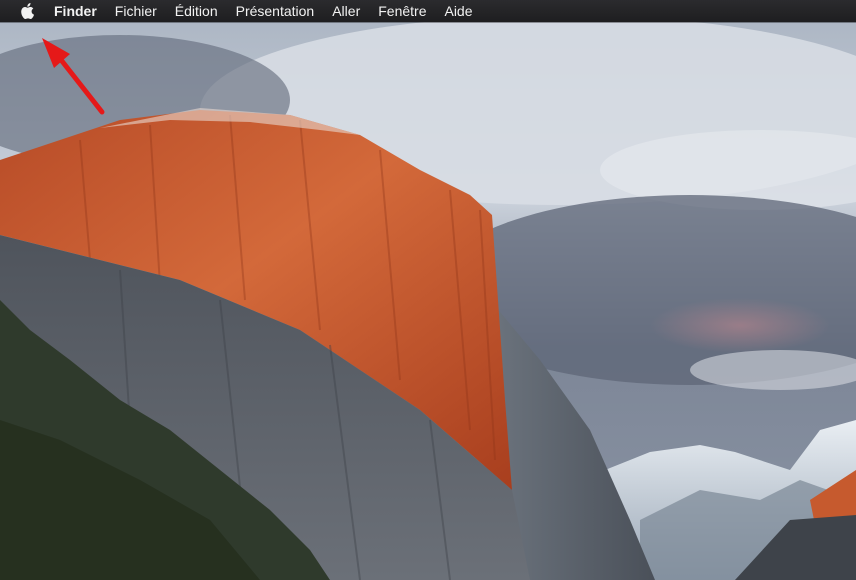 This screenshot has height=580, width=856. What do you see at coordinates (75, 11) in the screenshot?
I see `menu-app-finder: Finder` at bounding box center [75, 11].